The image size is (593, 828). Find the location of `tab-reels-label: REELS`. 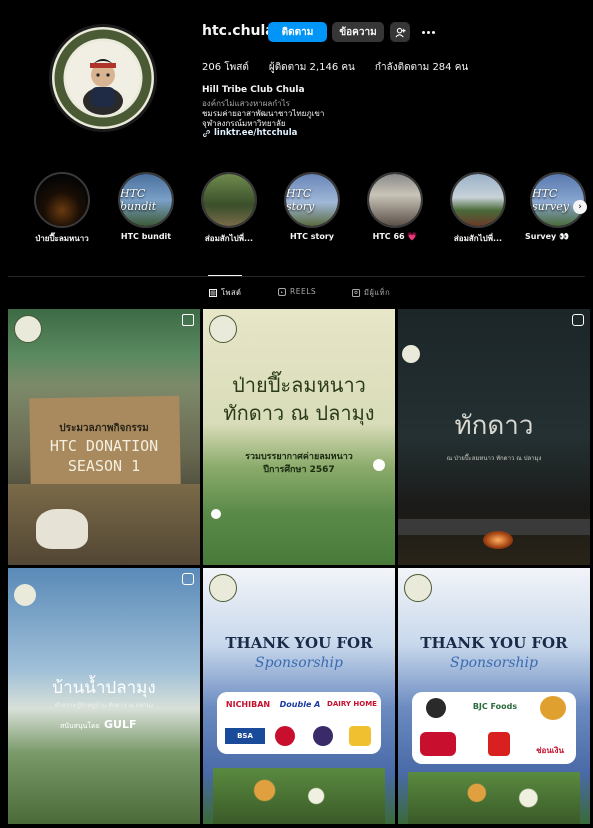

tab-reels-label: REELS is located at coordinates (303, 291).